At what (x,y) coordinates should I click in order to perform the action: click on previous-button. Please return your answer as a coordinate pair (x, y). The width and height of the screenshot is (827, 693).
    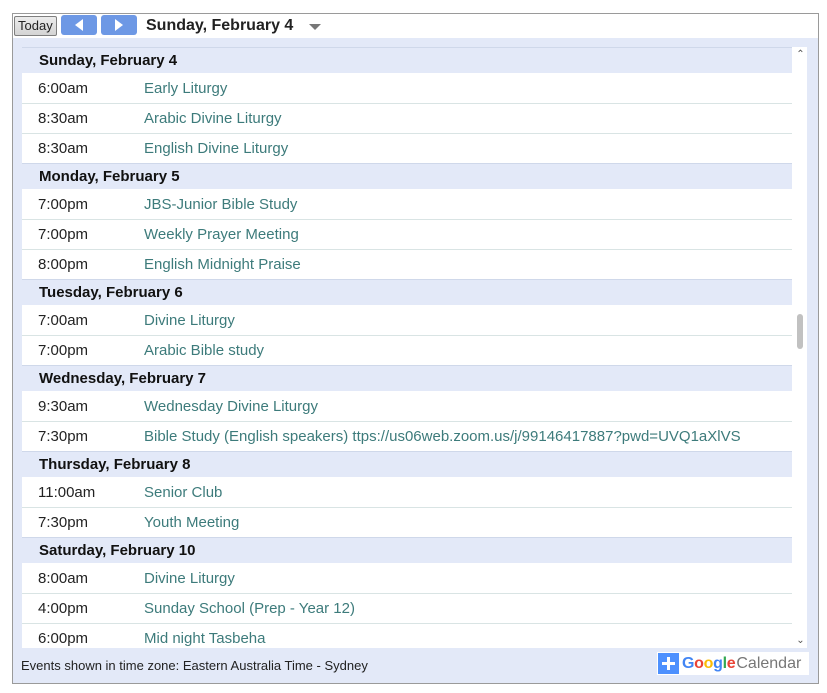
    Looking at the image, I should click on (79, 25).